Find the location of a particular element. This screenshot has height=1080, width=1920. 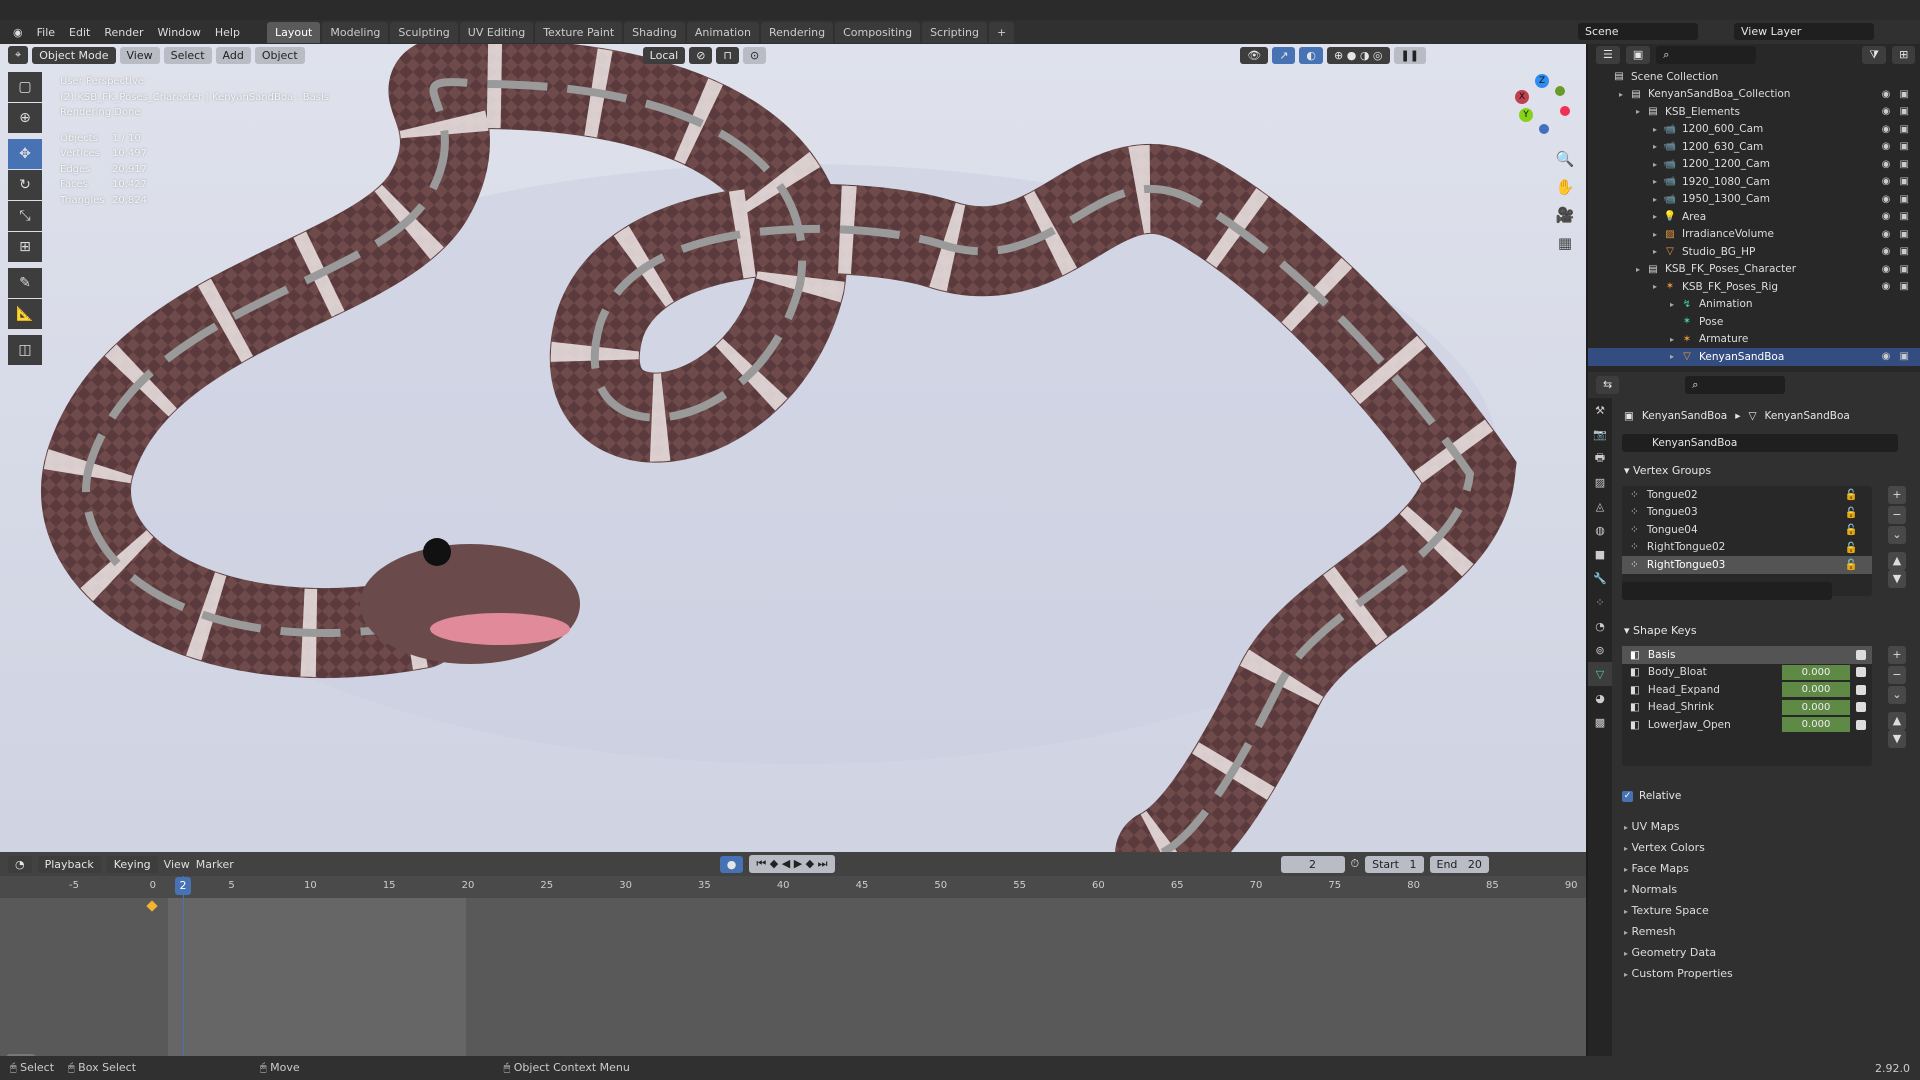

vertex-group-item: ⁘ Tongue04 🔓 is located at coordinates (1747, 530).